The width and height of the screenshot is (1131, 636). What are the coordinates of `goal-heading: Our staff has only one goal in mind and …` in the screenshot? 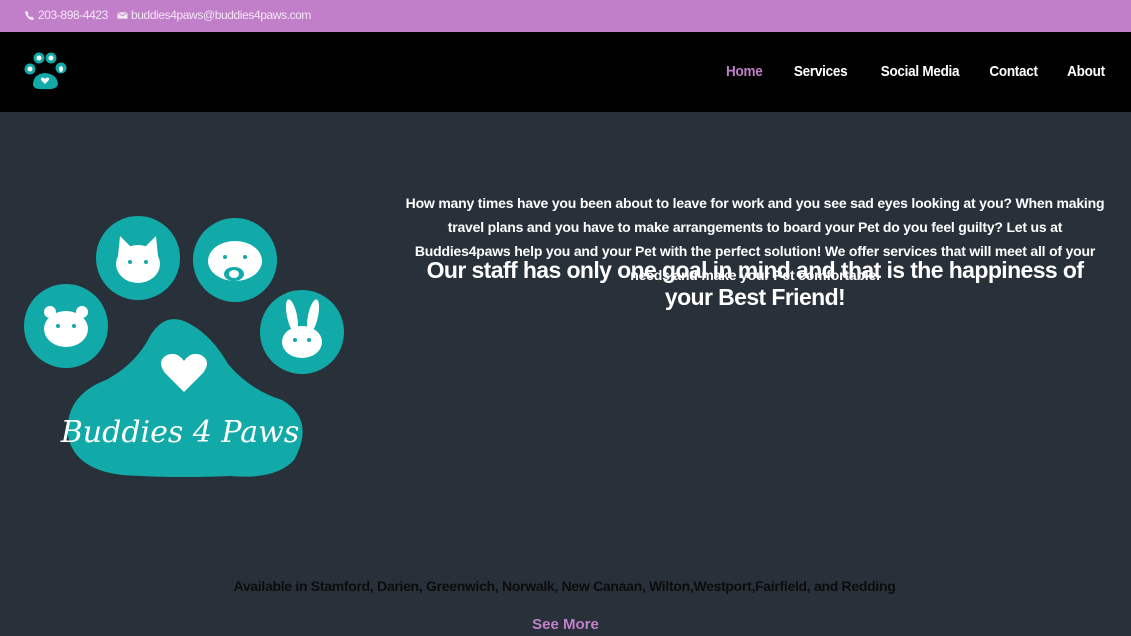 It's located at (755, 283).